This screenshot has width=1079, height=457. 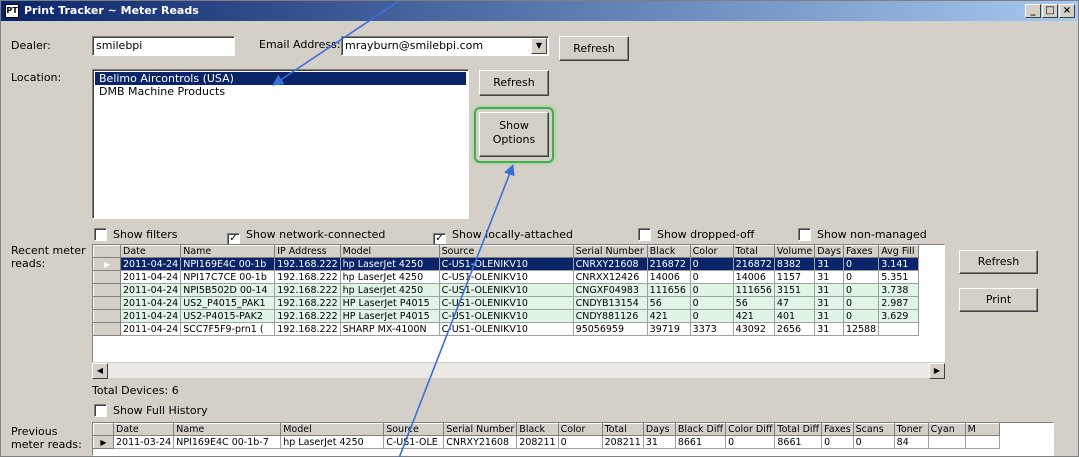 What do you see at coordinates (700, 429) in the screenshot?
I see `column-header: Black Diff` at bounding box center [700, 429].